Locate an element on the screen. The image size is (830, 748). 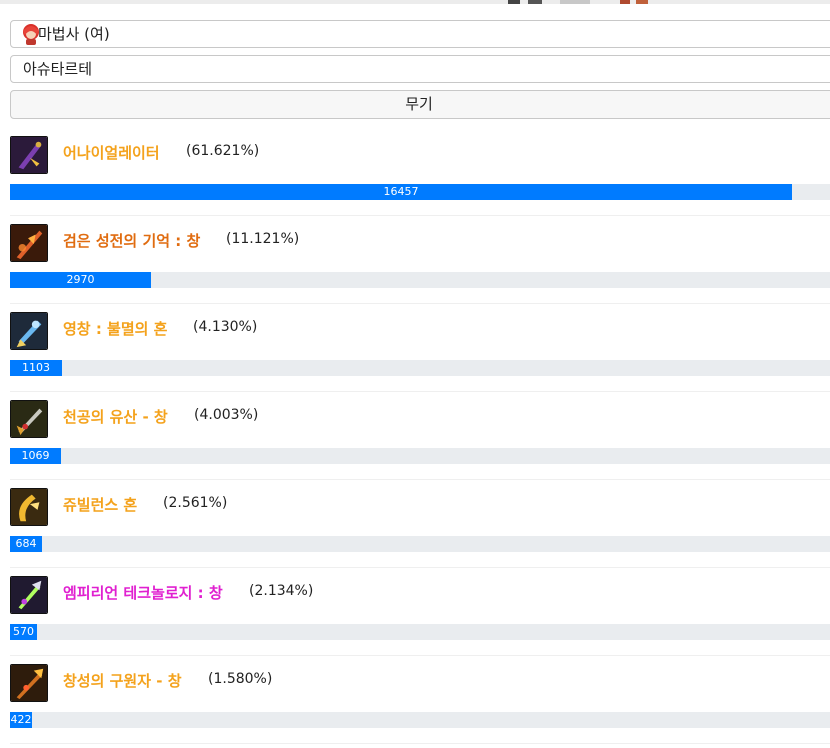
item-percent: (11.121%) is located at coordinates (263, 239).